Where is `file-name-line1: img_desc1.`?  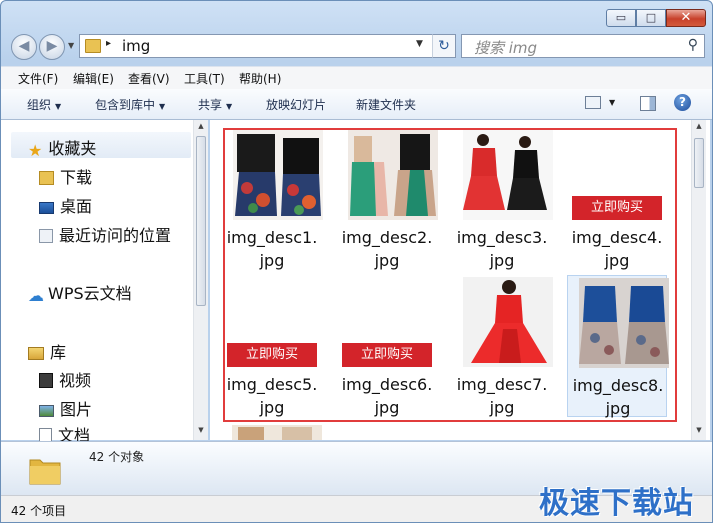 file-name-line1: img_desc1. is located at coordinates (272, 237).